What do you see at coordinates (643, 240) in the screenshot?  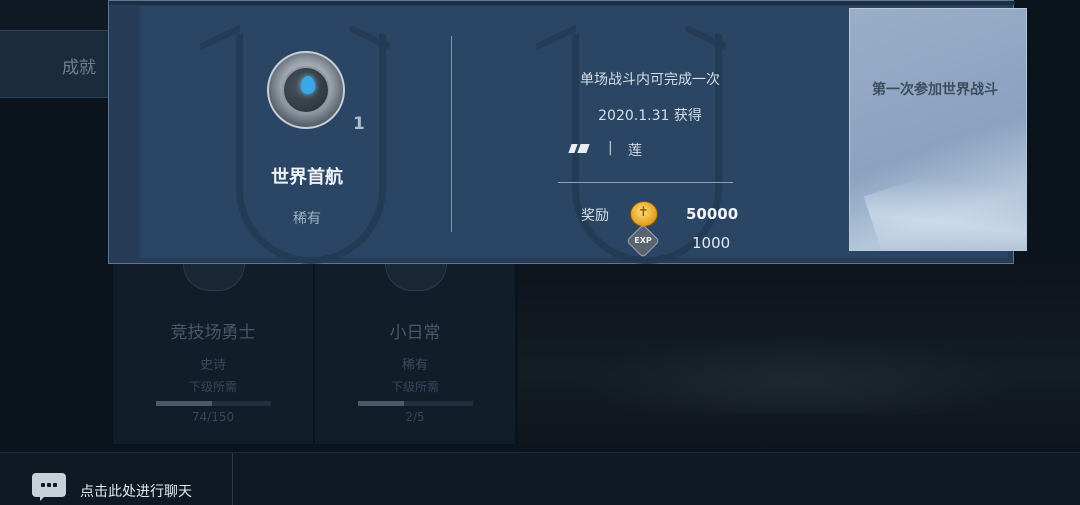 I see `exp-icon-label: EXP` at bounding box center [643, 240].